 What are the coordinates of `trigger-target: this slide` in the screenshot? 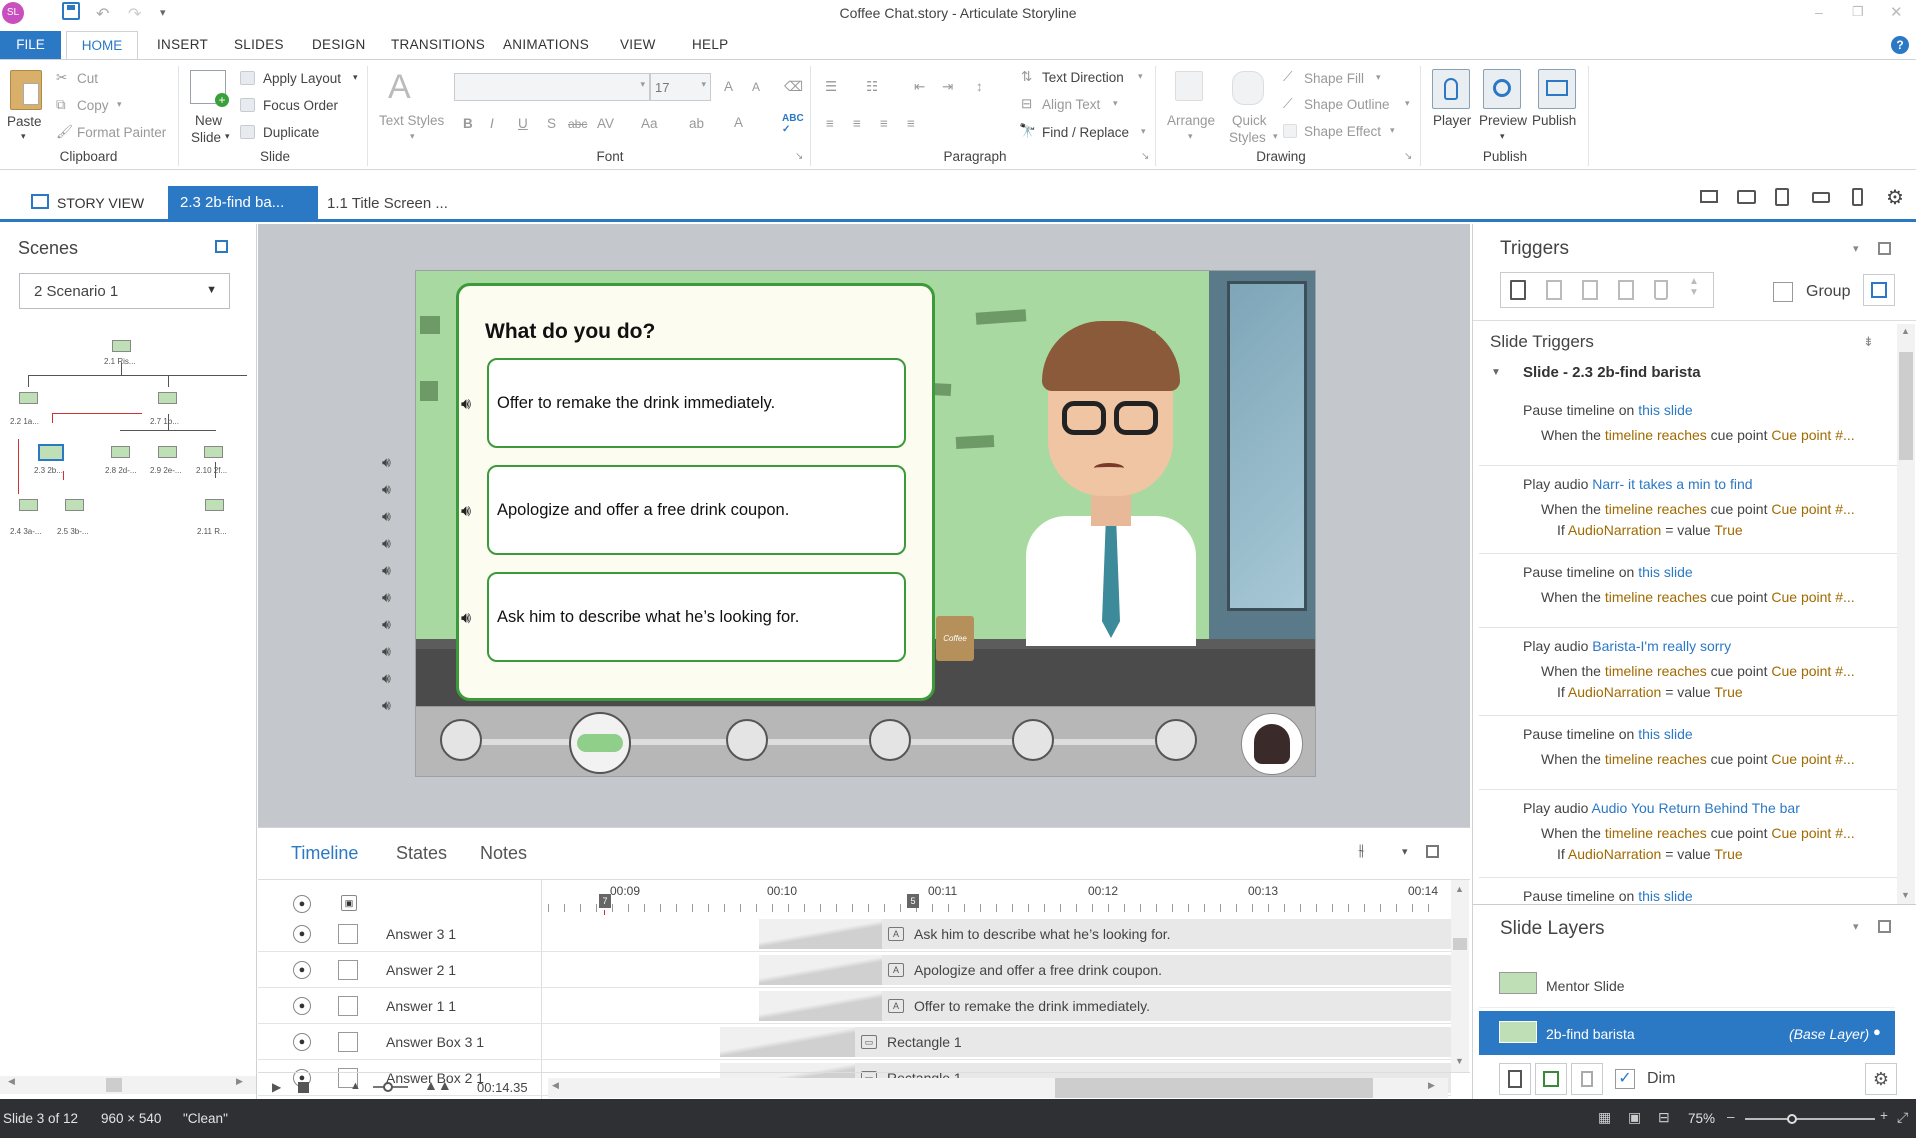 It's located at (1665, 734).